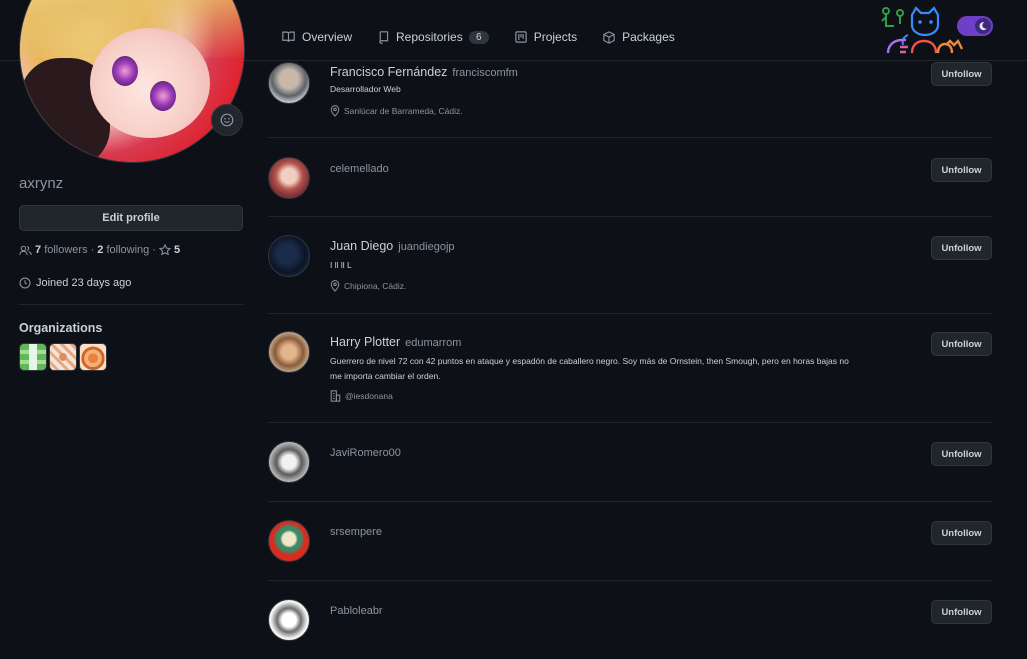  What do you see at coordinates (388, 72) in the screenshot?
I see `user-name: Francisco Fernández` at bounding box center [388, 72].